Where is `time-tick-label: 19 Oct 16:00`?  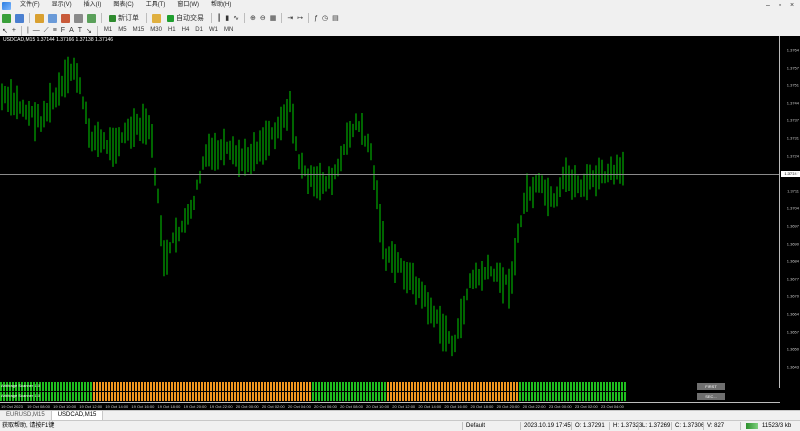 time-tick-label: 19 Oct 16:00 is located at coordinates (143, 406).